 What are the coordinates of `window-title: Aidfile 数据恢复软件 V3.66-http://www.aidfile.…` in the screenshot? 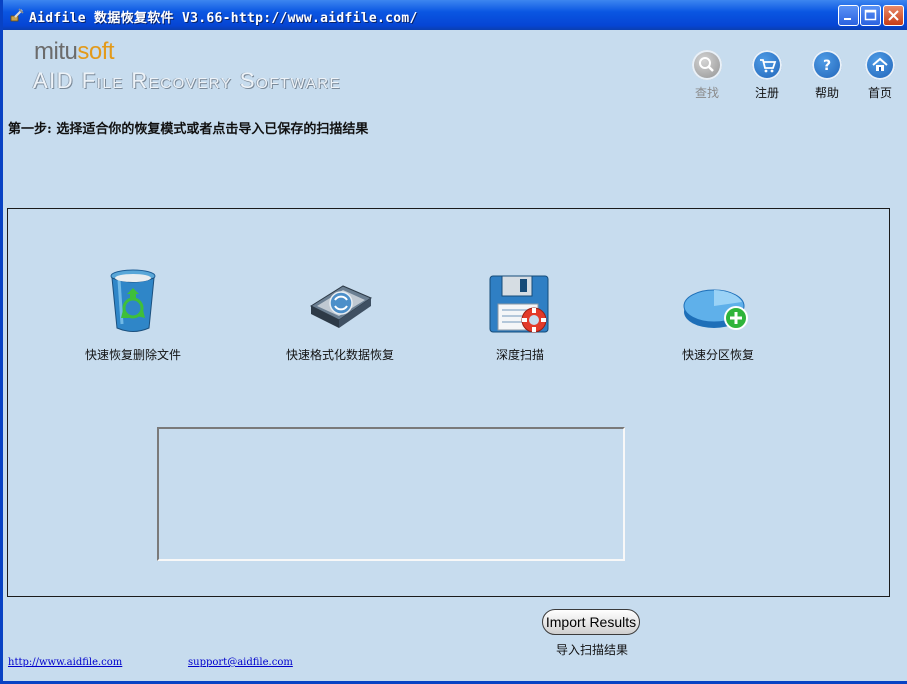 It's located at (223, 18).